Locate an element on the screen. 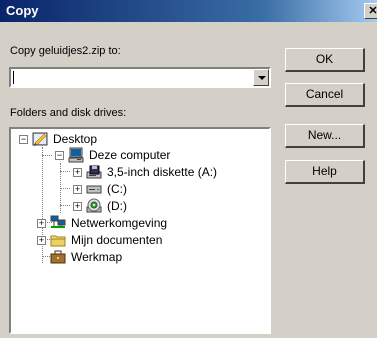  tree-item-label: Netwerkomgeving is located at coordinates (119, 223).